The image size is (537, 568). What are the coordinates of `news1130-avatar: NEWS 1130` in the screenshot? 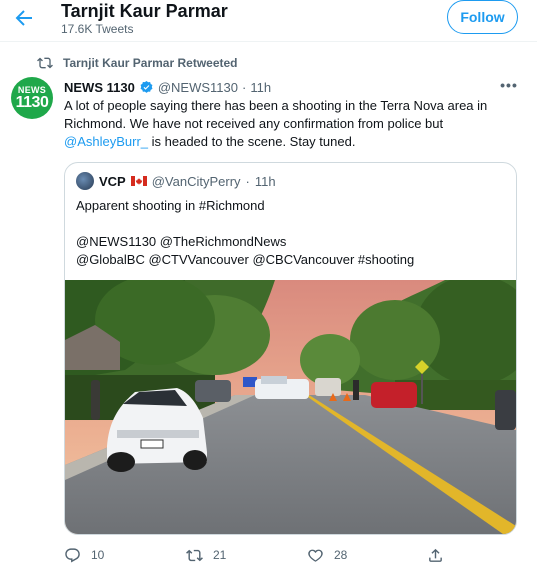 It's located at (32, 98).